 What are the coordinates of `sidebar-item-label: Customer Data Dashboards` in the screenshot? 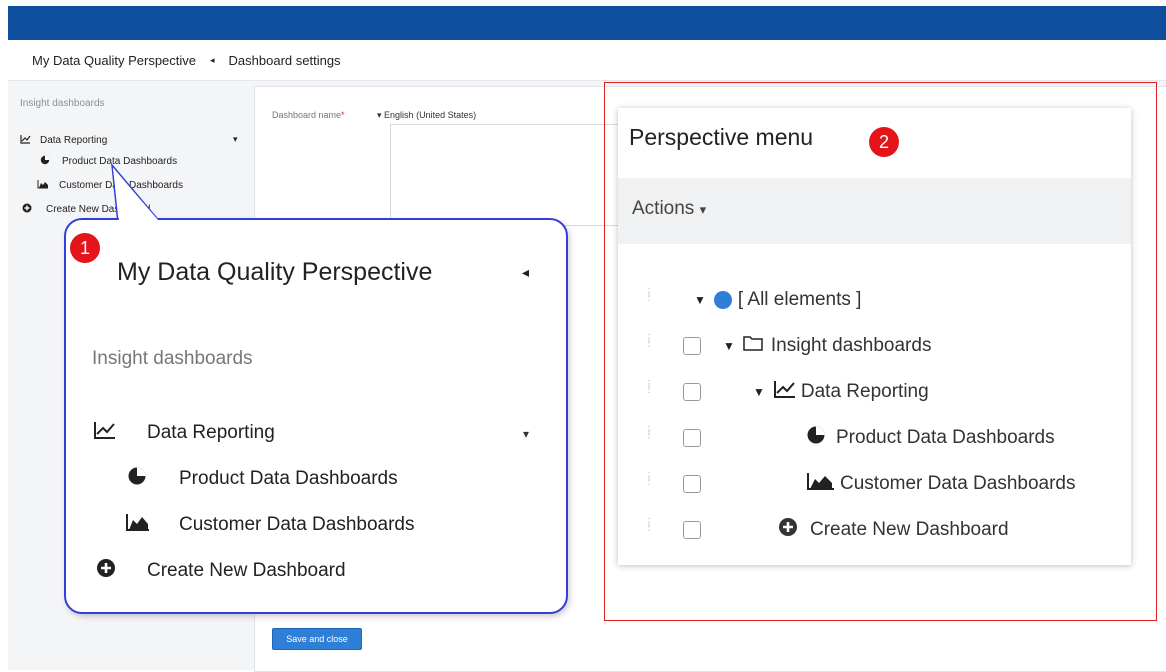 It's located at (121, 185).